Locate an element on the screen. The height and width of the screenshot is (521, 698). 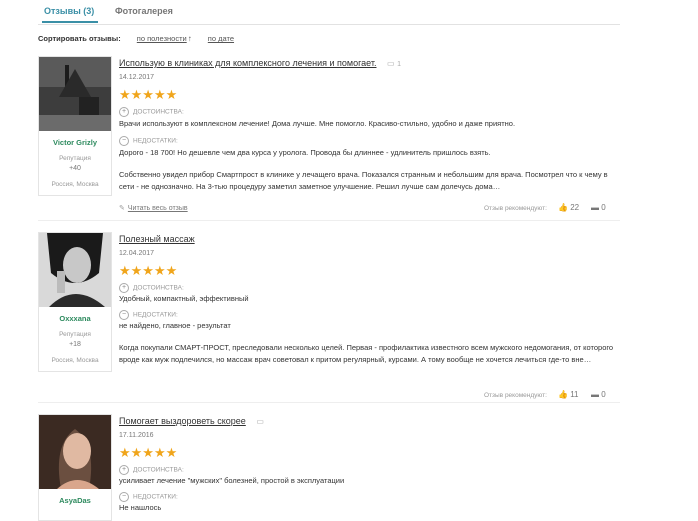
read-full-review-link: ✎ Читать весь отзыв is located at coordinates (153, 208).